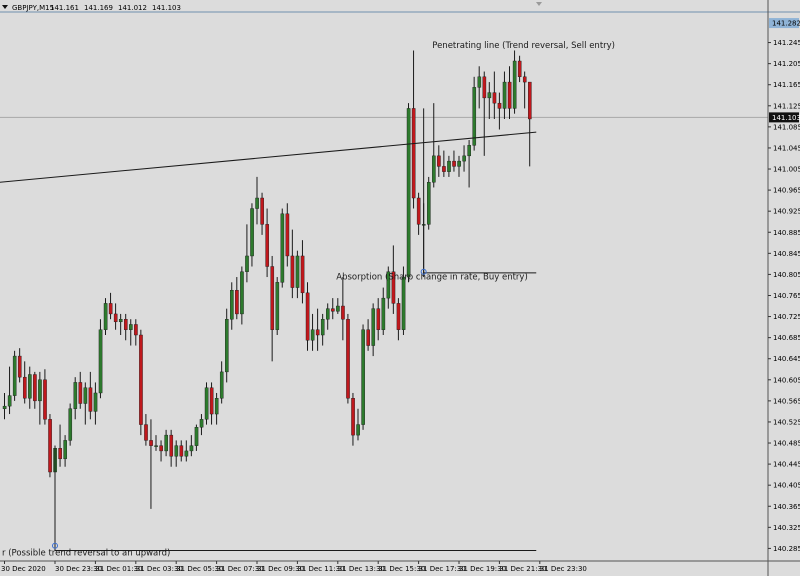 The height and width of the screenshot is (576, 800). I want to click on y-tick-label: 140.925, so click(786, 212).